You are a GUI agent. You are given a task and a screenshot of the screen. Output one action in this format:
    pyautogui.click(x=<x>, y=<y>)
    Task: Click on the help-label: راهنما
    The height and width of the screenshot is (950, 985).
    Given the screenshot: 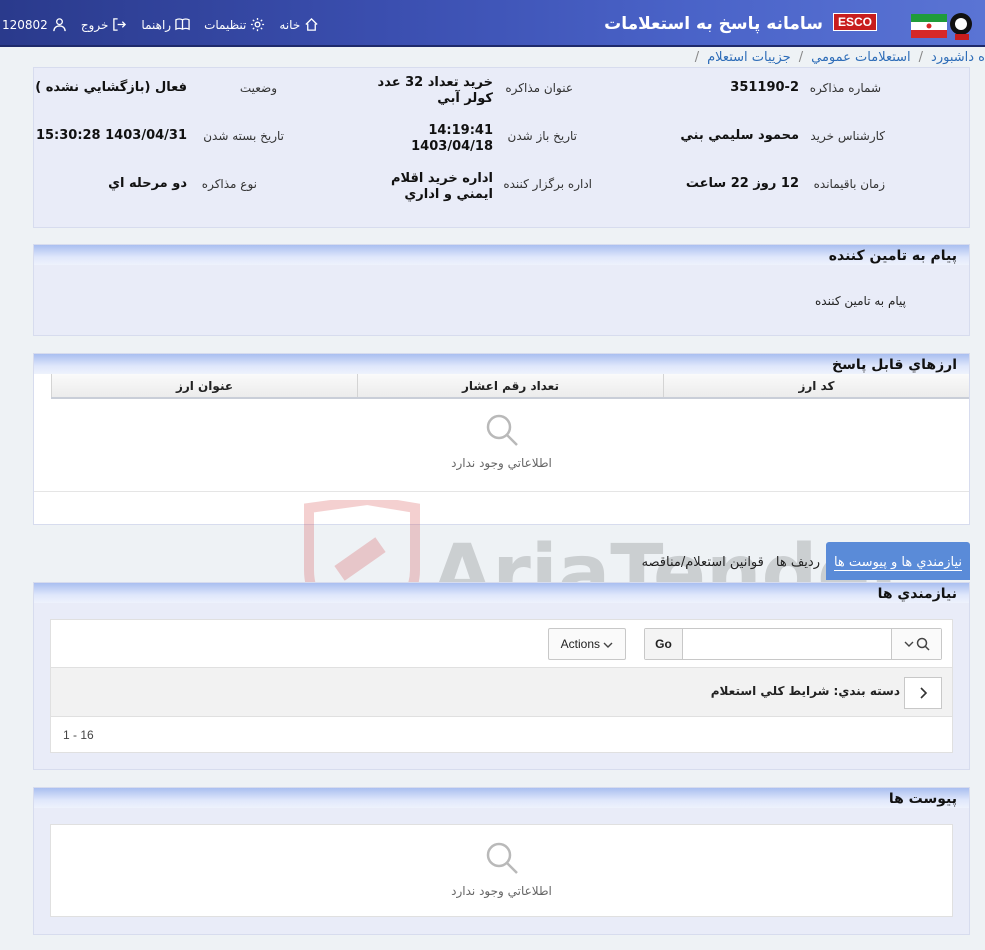 What is the action you would take?
    pyautogui.click(x=156, y=24)
    